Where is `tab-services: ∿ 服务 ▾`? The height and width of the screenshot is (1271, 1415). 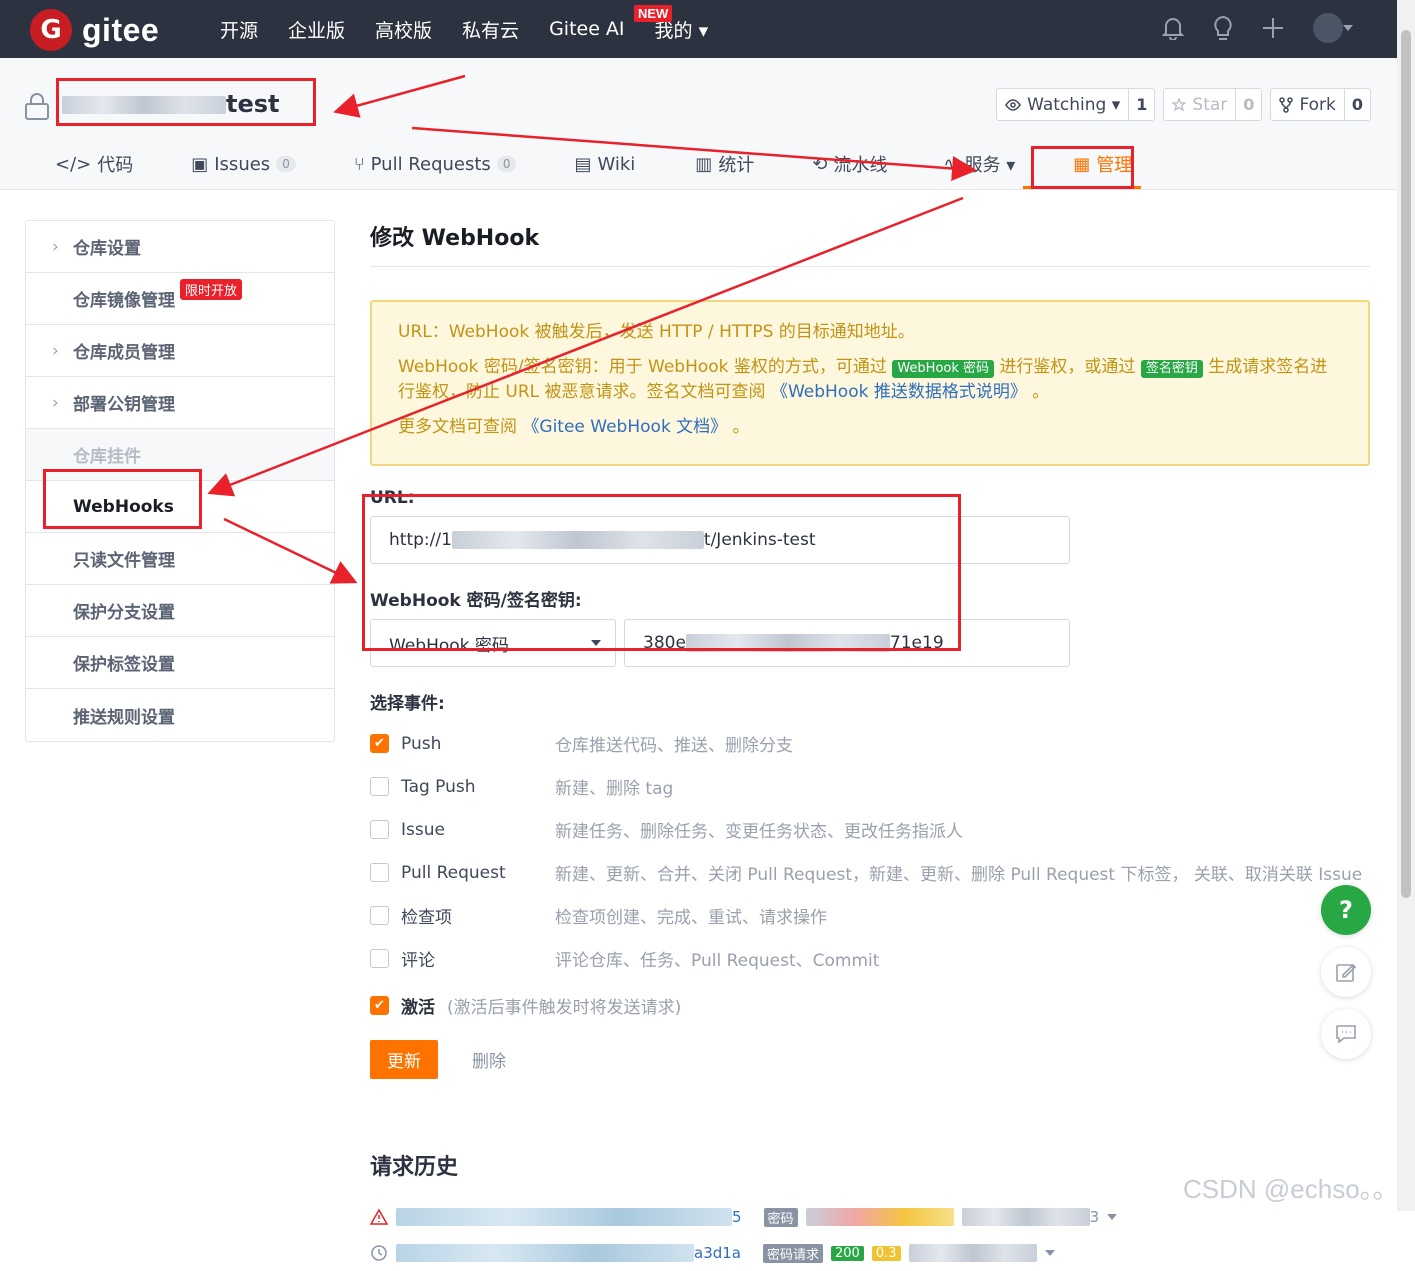 tab-services: ∿ 服务 ▾ is located at coordinates (979, 164).